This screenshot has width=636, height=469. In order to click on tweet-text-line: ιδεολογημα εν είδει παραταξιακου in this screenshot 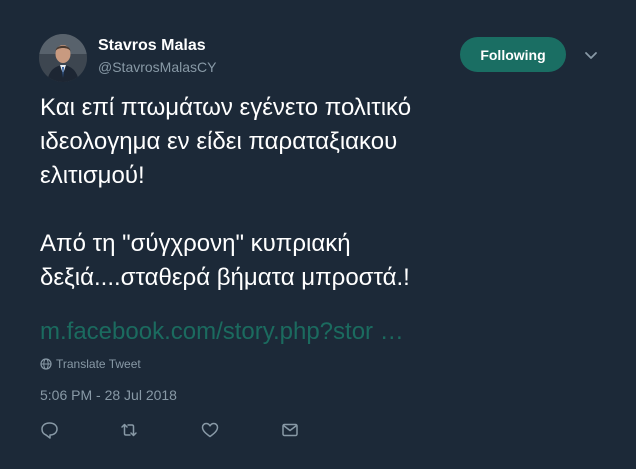, I will do `click(219, 141)`.